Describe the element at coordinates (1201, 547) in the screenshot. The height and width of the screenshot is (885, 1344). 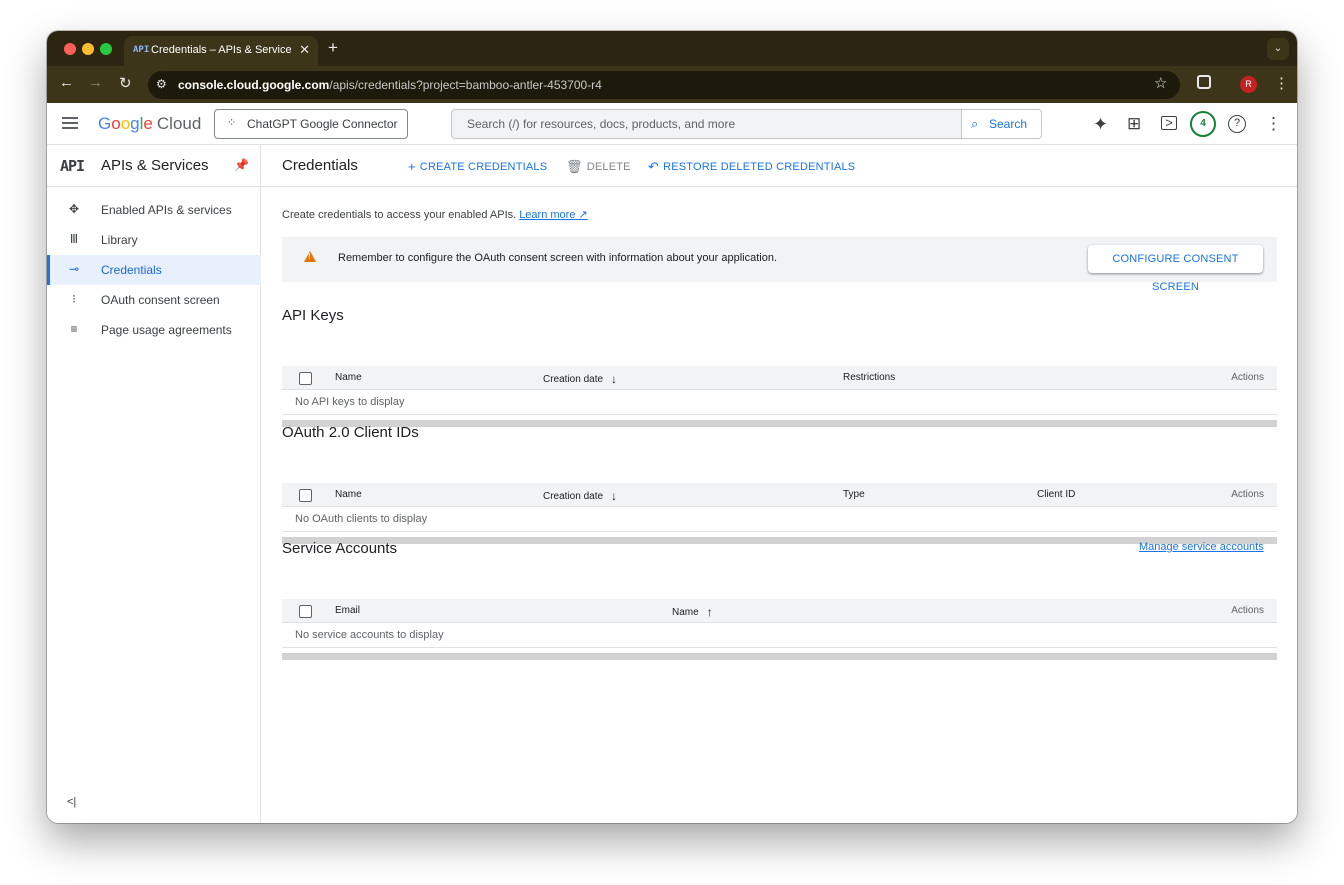
I see `manage-service-accounts-link: Manage service accounts` at that location.